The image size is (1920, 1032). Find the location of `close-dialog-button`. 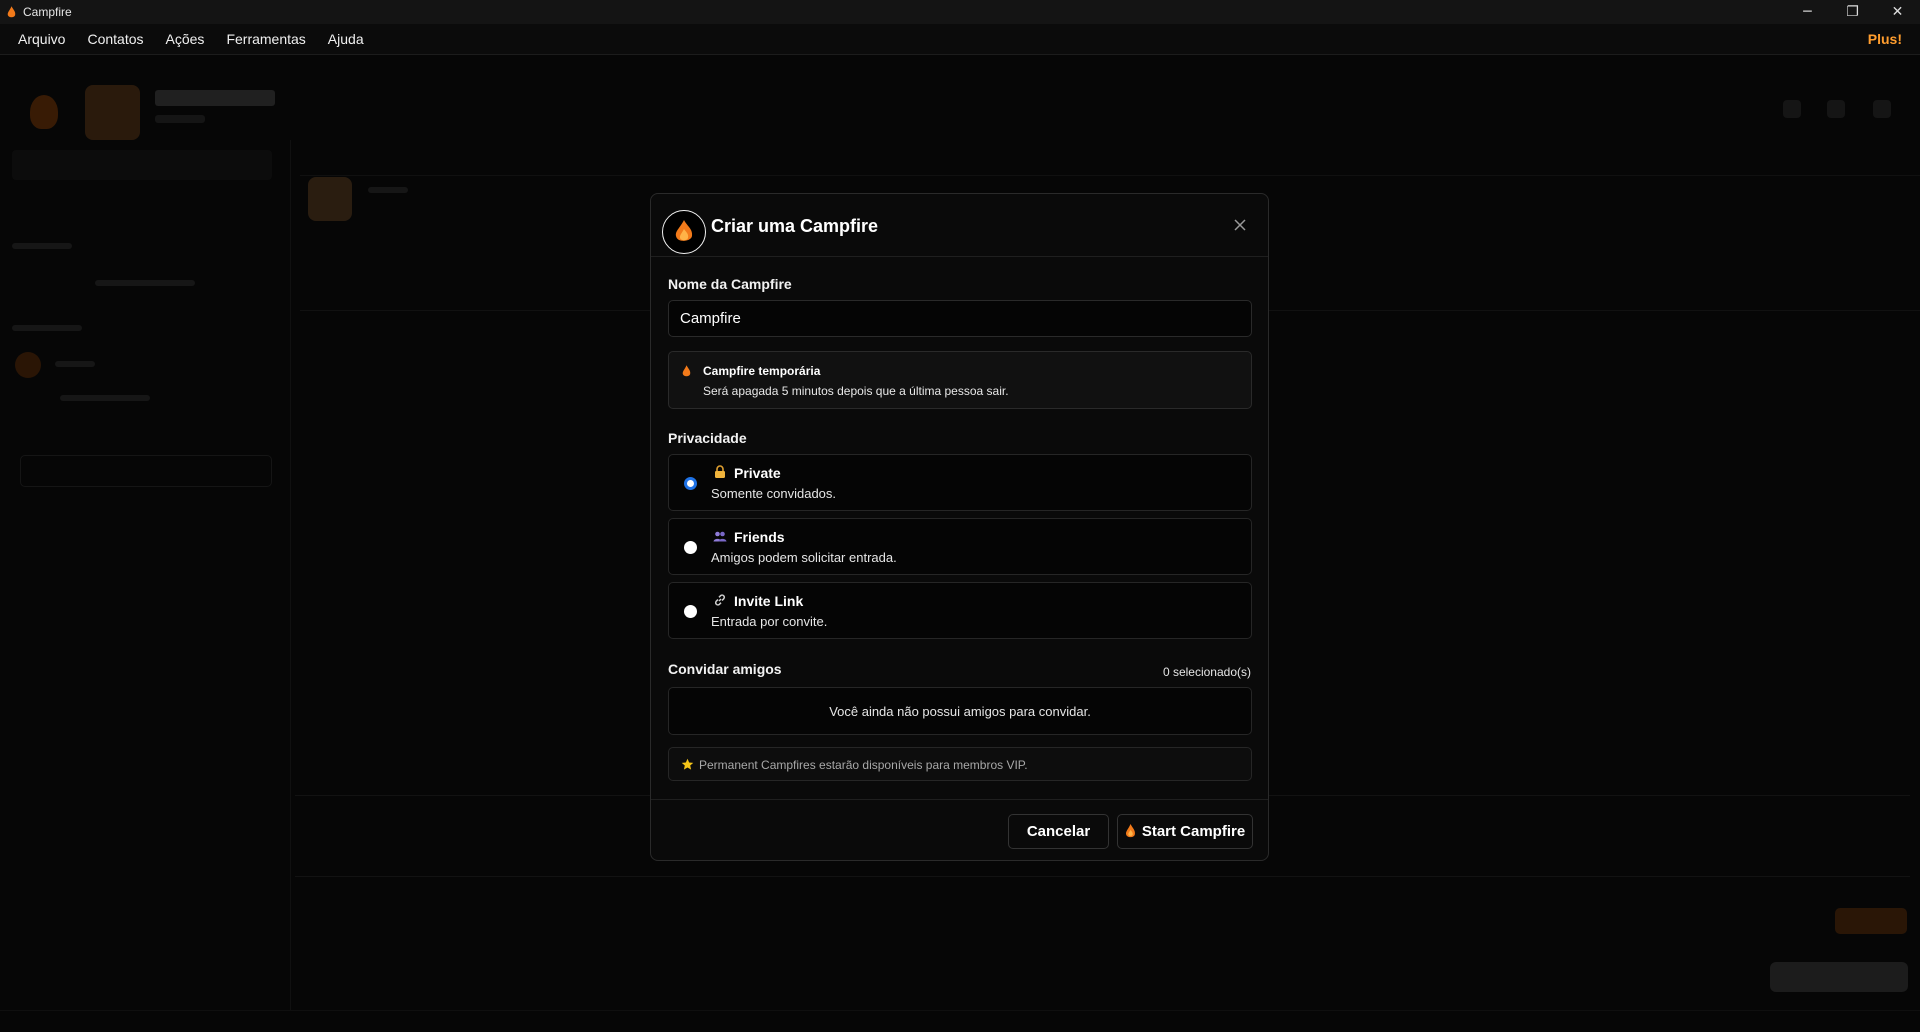

close-dialog-button is located at coordinates (1240, 225).